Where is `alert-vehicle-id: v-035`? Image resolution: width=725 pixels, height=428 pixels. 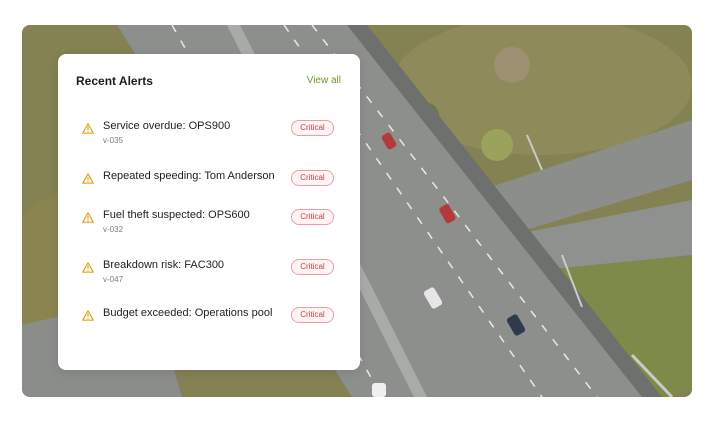
alert-vehicle-id: v-035 is located at coordinates (113, 140).